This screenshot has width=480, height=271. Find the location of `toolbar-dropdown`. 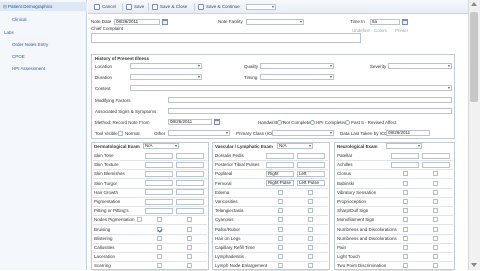

toolbar-dropdown is located at coordinates (261, 7).